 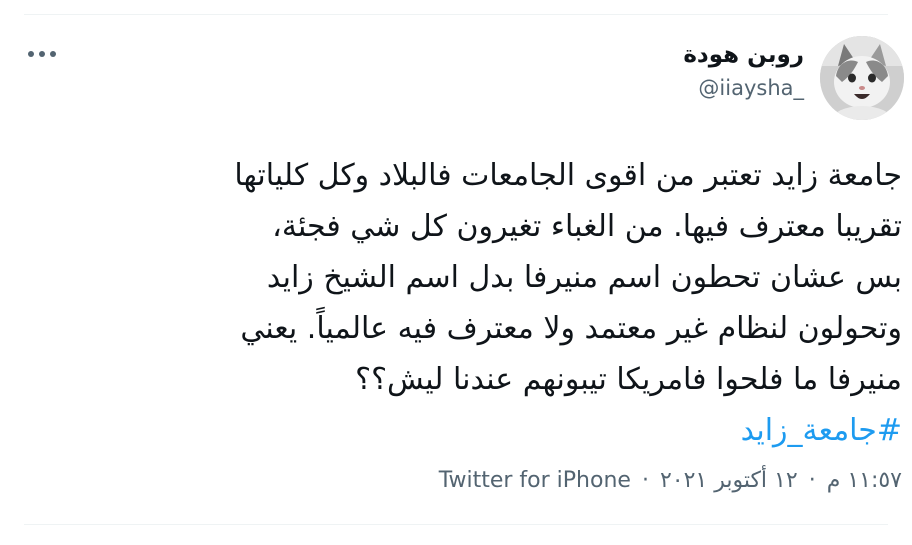 What do you see at coordinates (864, 480) in the screenshot?
I see `tweet-time: ١١:٥٧ م` at bounding box center [864, 480].